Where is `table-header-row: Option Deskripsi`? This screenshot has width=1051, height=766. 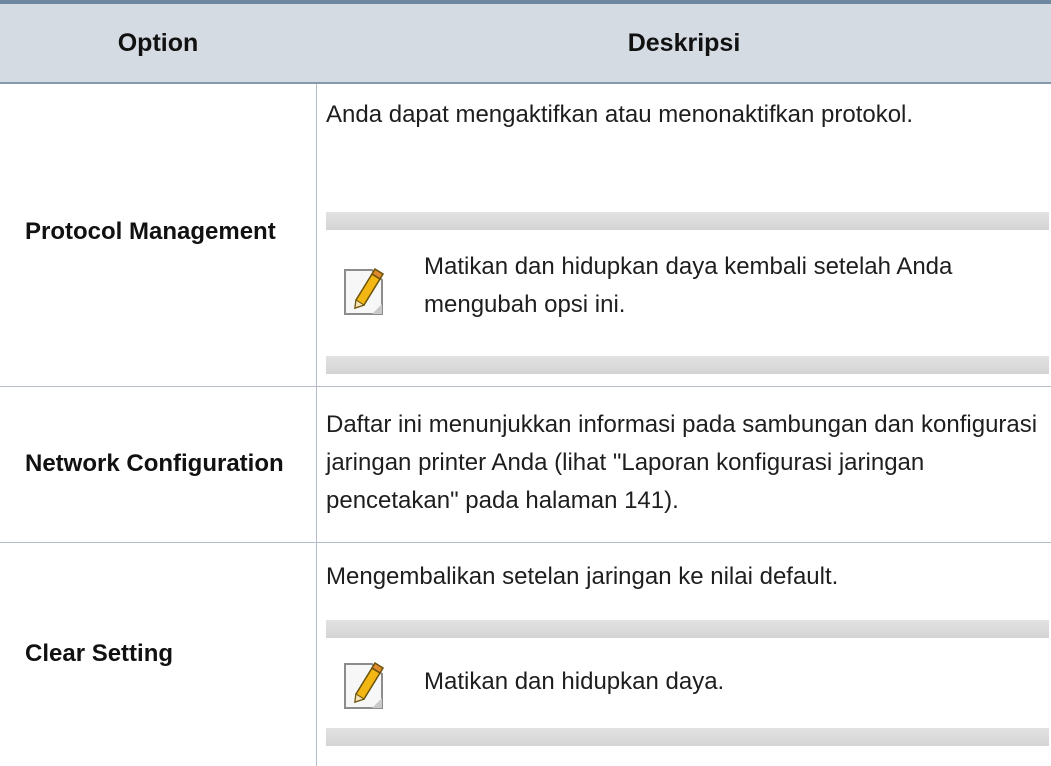 table-header-row: Option Deskripsi is located at coordinates (525, 44).